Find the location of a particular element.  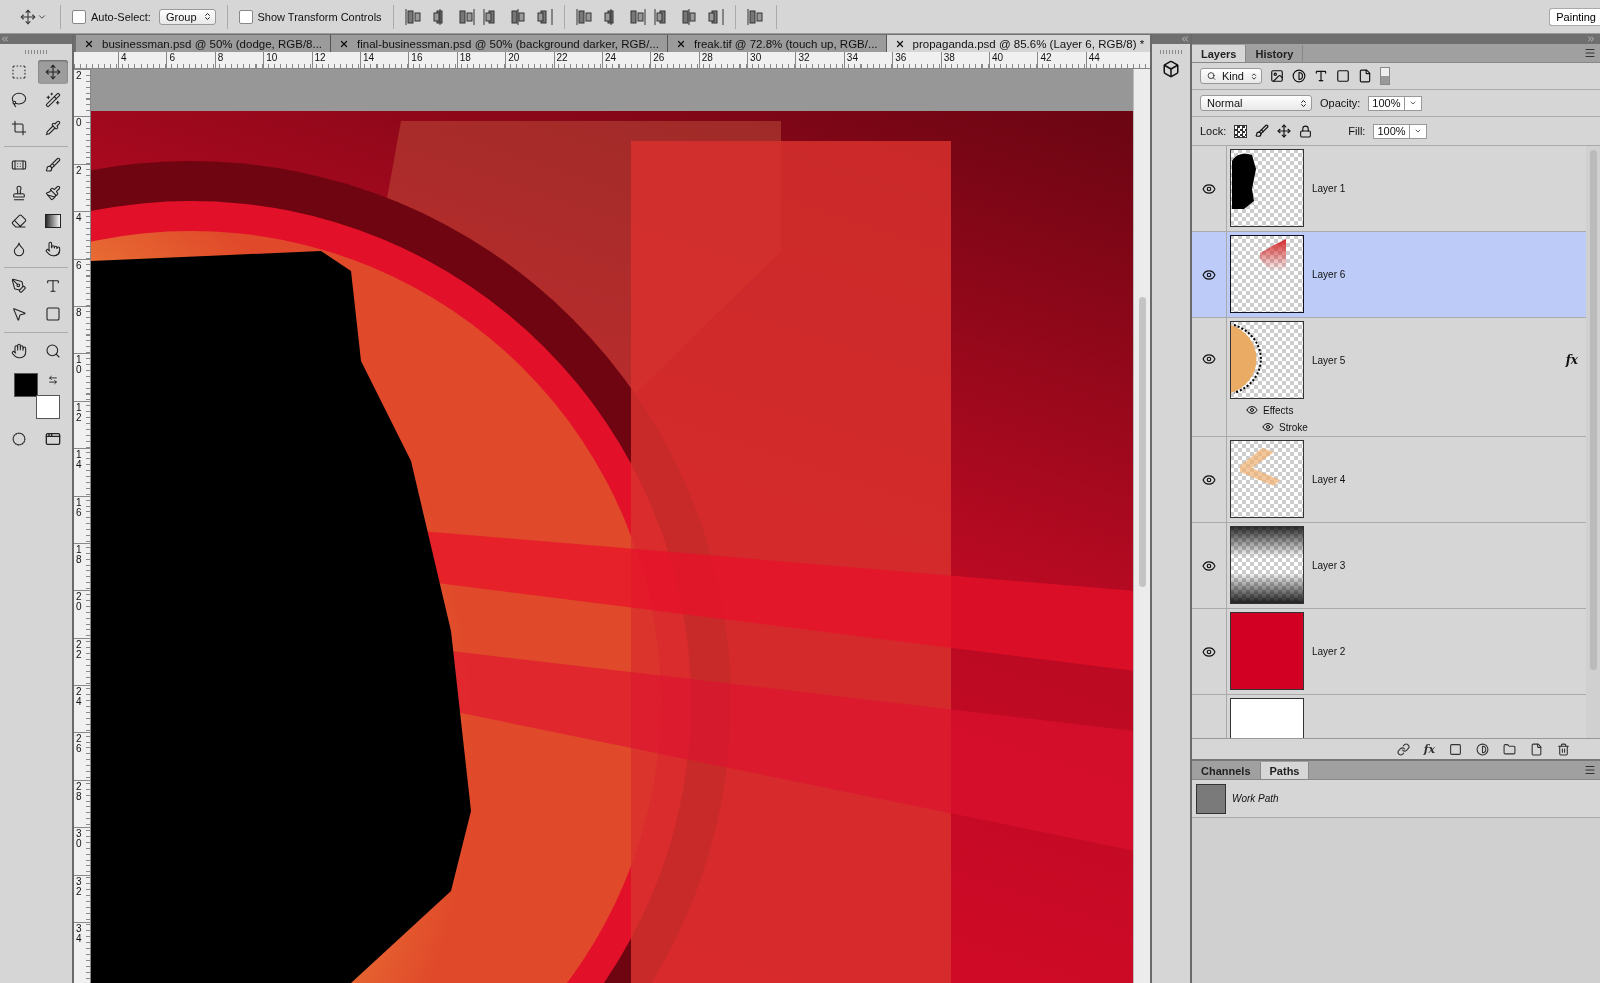

lock-label: Lock: is located at coordinates (1213, 131).